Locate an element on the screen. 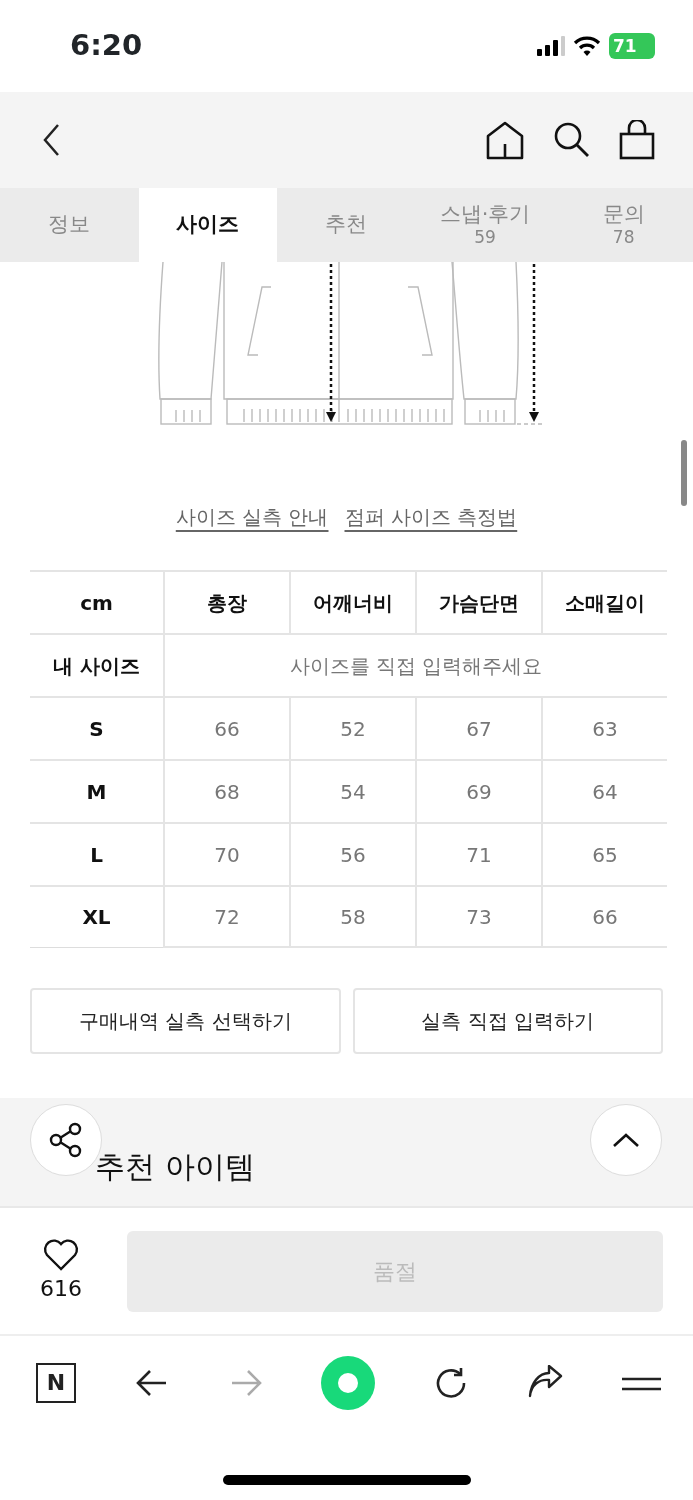 The width and height of the screenshot is (693, 1500). table-cell: 67 is located at coordinates (478, 727).